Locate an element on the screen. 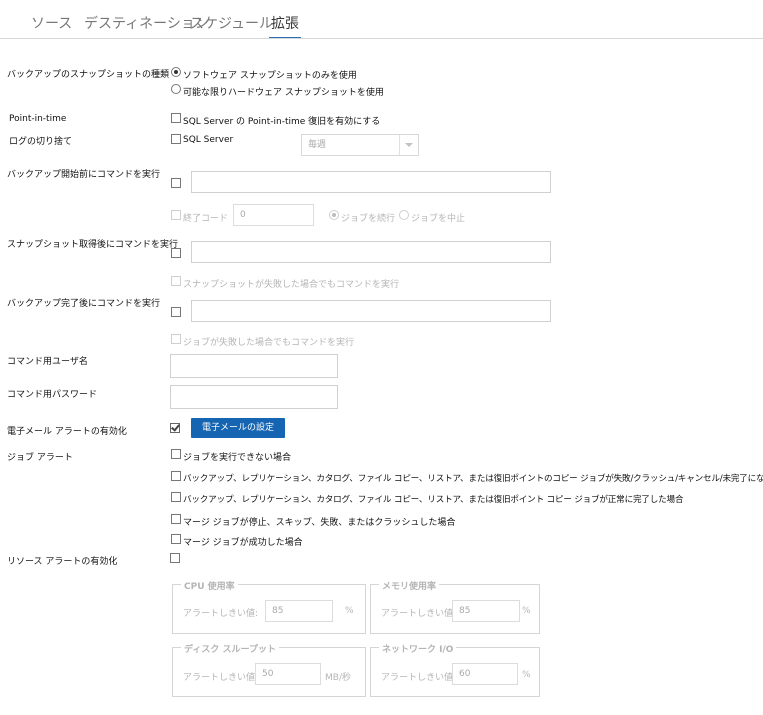 This screenshot has height=715, width=763. tab-divider is located at coordinates (381, 38).